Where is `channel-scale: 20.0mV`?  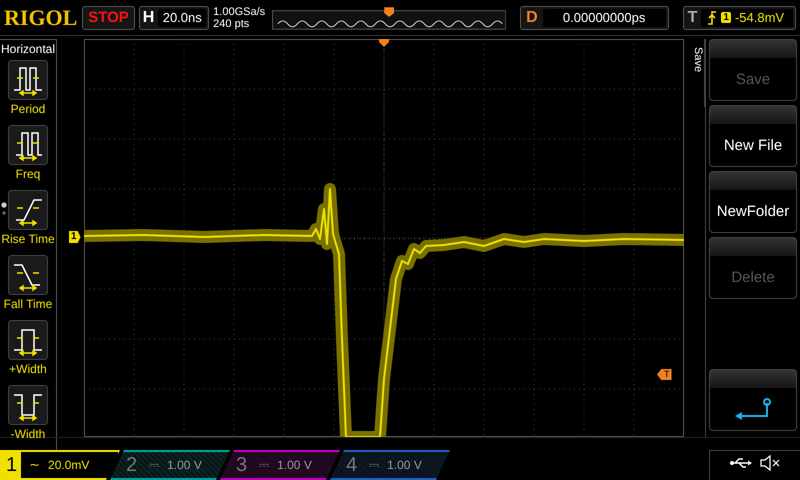
channel-scale: 20.0mV is located at coordinates (69, 465).